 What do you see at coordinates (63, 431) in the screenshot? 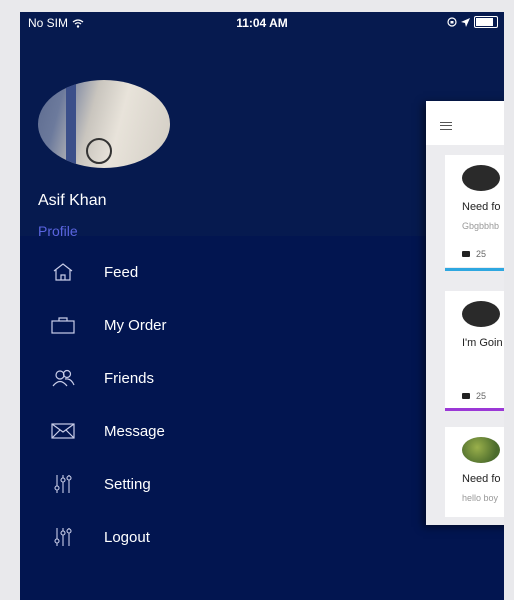
I see `envelope-icon` at bounding box center [63, 431].